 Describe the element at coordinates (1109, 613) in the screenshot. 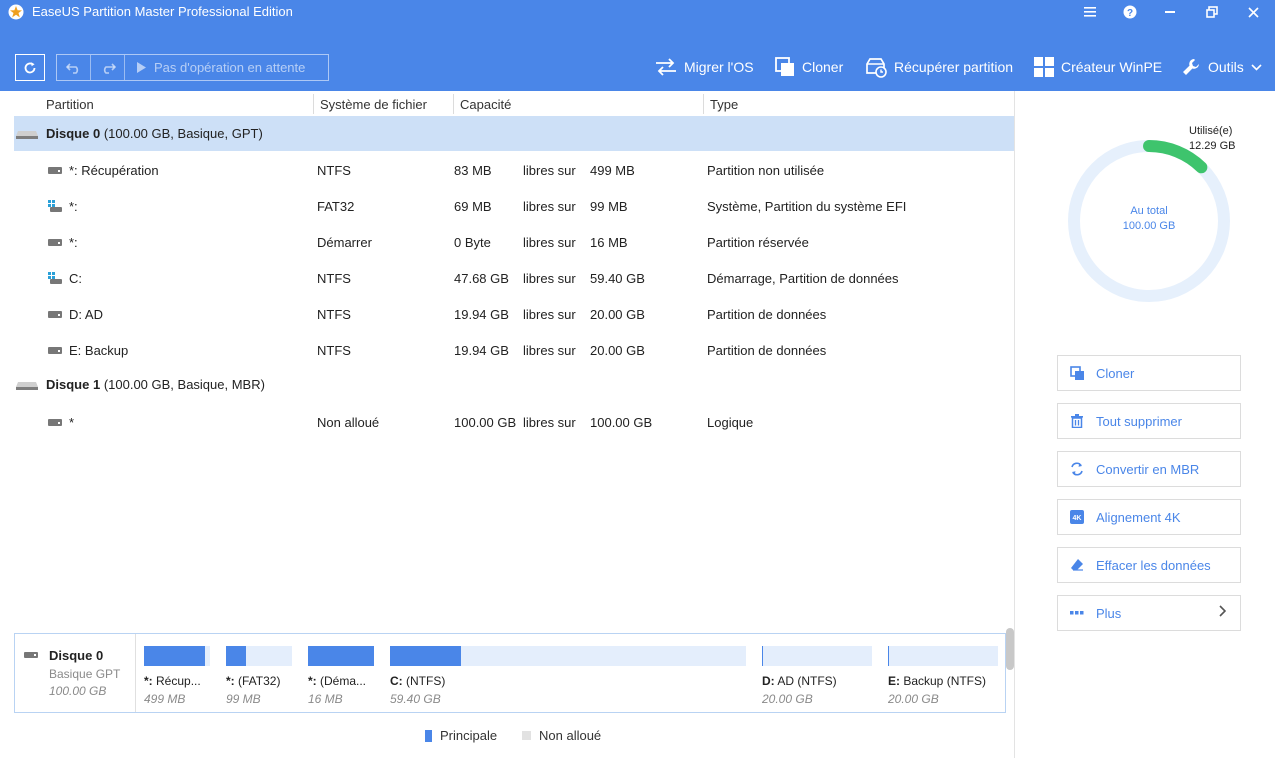

I see `more-label: Plus` at that location.